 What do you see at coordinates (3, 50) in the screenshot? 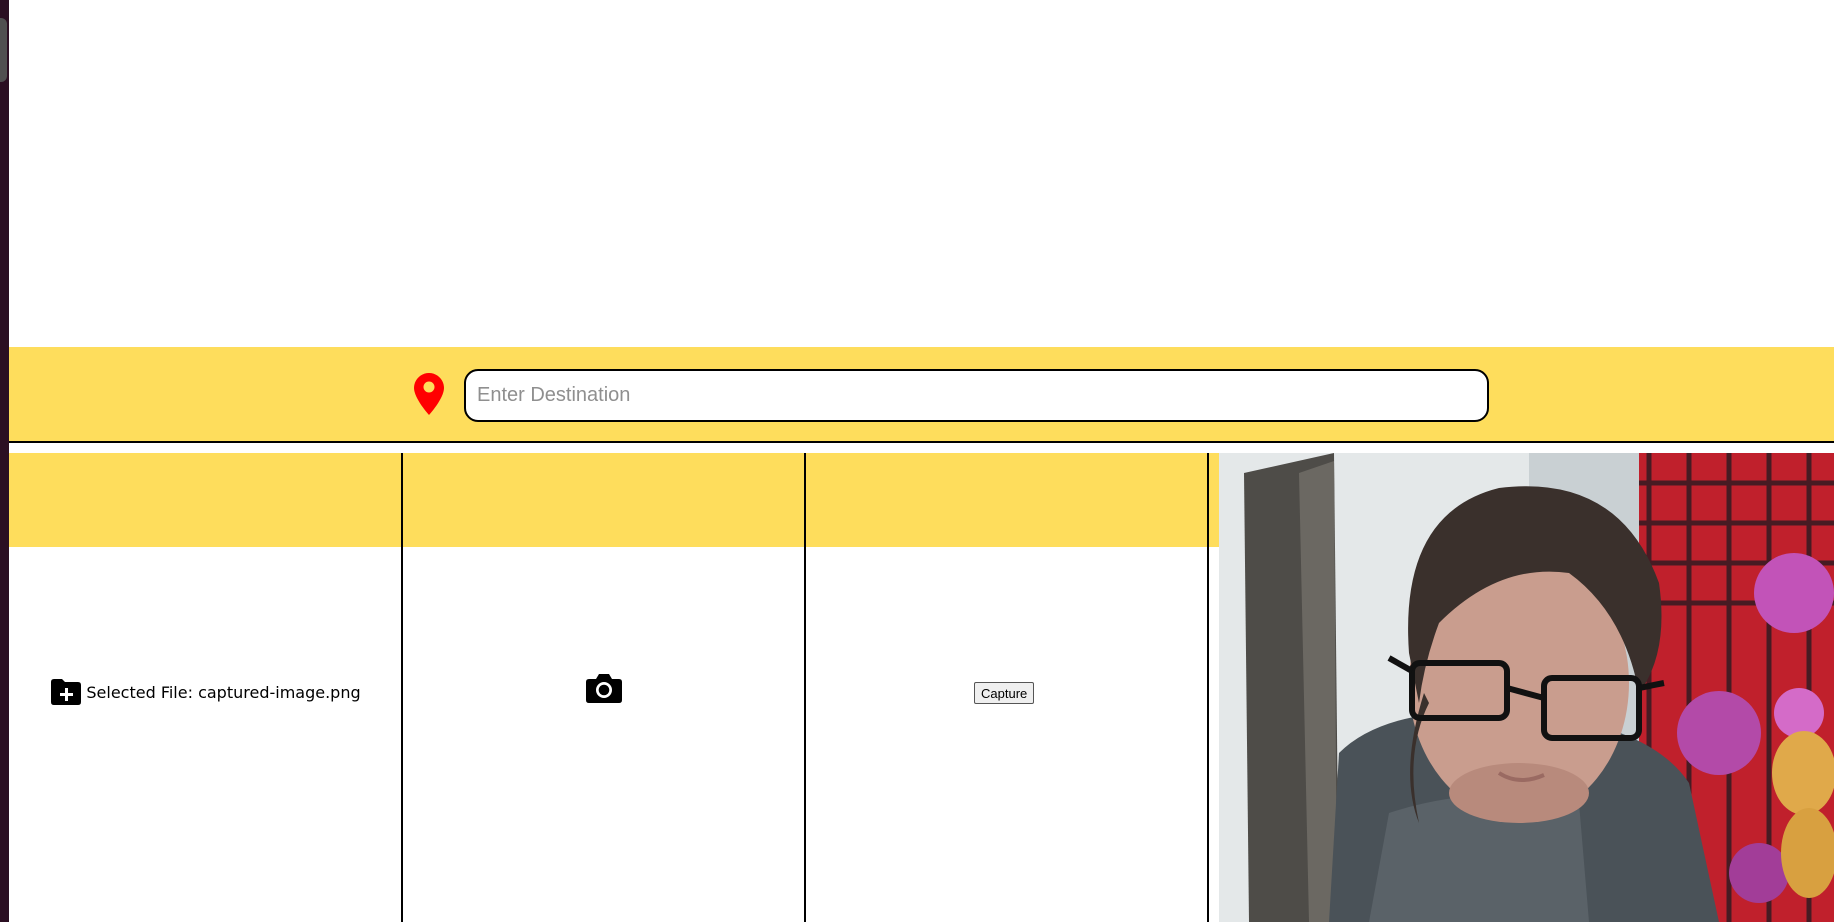
I see `edge-handle` at bounding box center [3, 50].